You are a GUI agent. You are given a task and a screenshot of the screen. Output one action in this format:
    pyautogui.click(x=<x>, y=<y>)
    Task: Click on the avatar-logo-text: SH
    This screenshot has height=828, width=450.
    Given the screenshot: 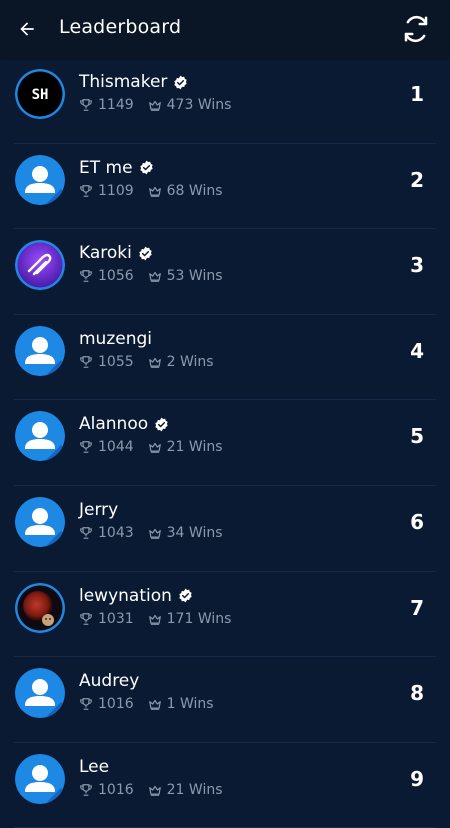 What is the action you would take?
    pyautogui.click(x=40, y=95)
    